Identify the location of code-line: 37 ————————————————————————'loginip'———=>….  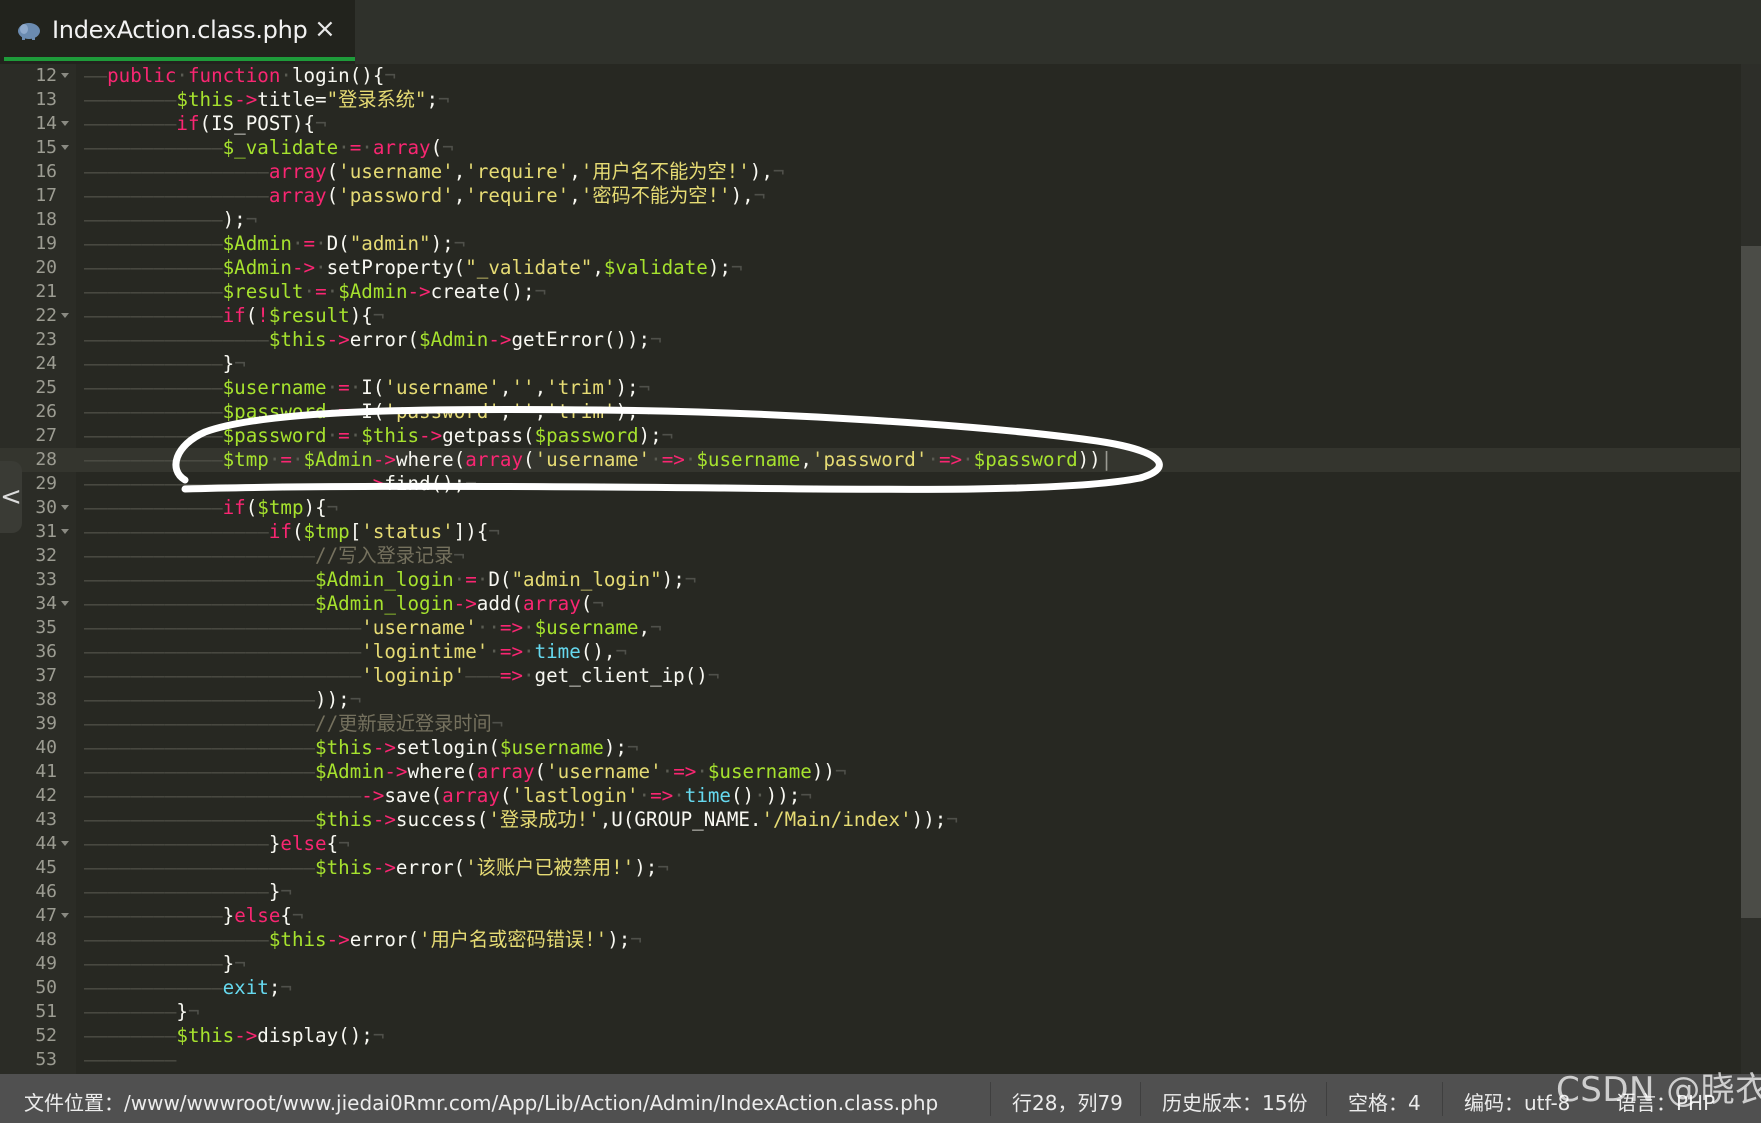
(870, 676).